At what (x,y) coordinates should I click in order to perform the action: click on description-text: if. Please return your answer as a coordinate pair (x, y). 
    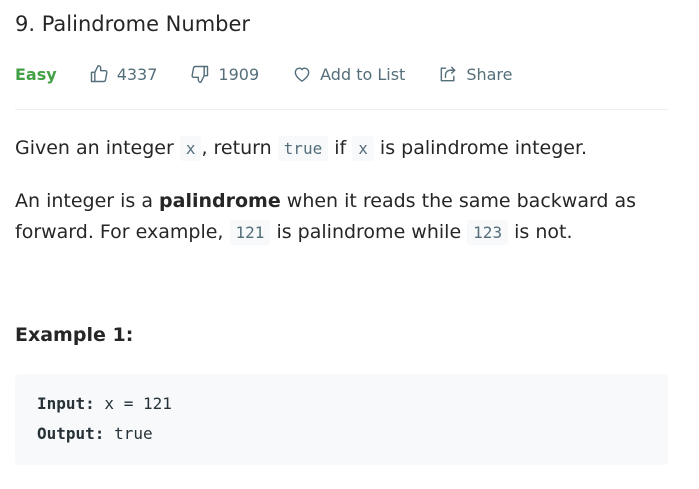
    Looking at the image, I should click on (340, 148).